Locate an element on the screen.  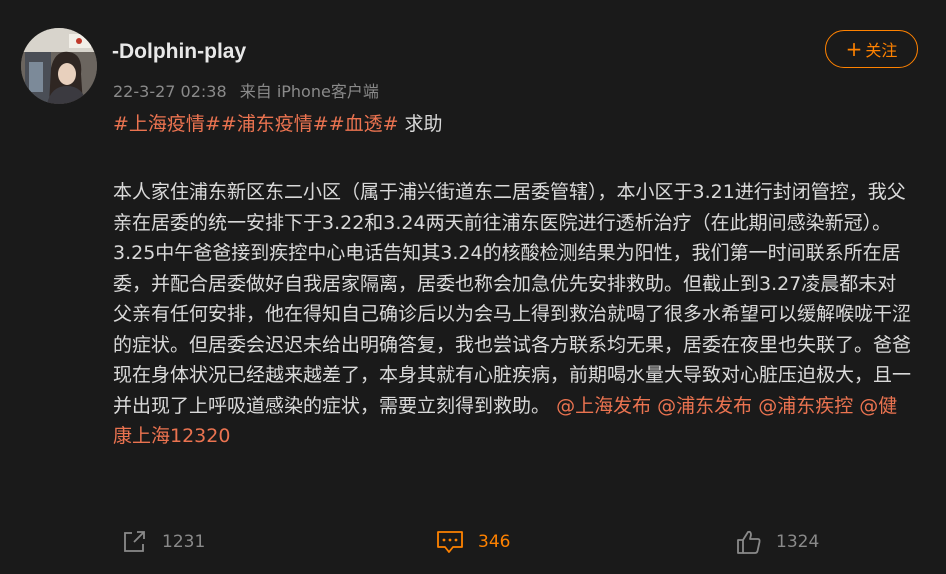
post-meta: 22-3-27 02:38 来自 iPhone客户端 is located at coordinates (246, 90).